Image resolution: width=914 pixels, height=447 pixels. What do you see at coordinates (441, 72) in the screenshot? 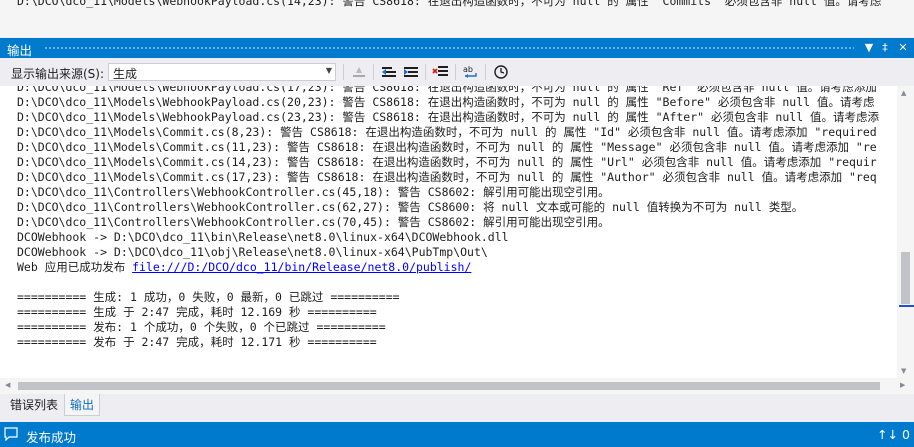
I see `clear-all-icon` at bounding box center [441, 72].